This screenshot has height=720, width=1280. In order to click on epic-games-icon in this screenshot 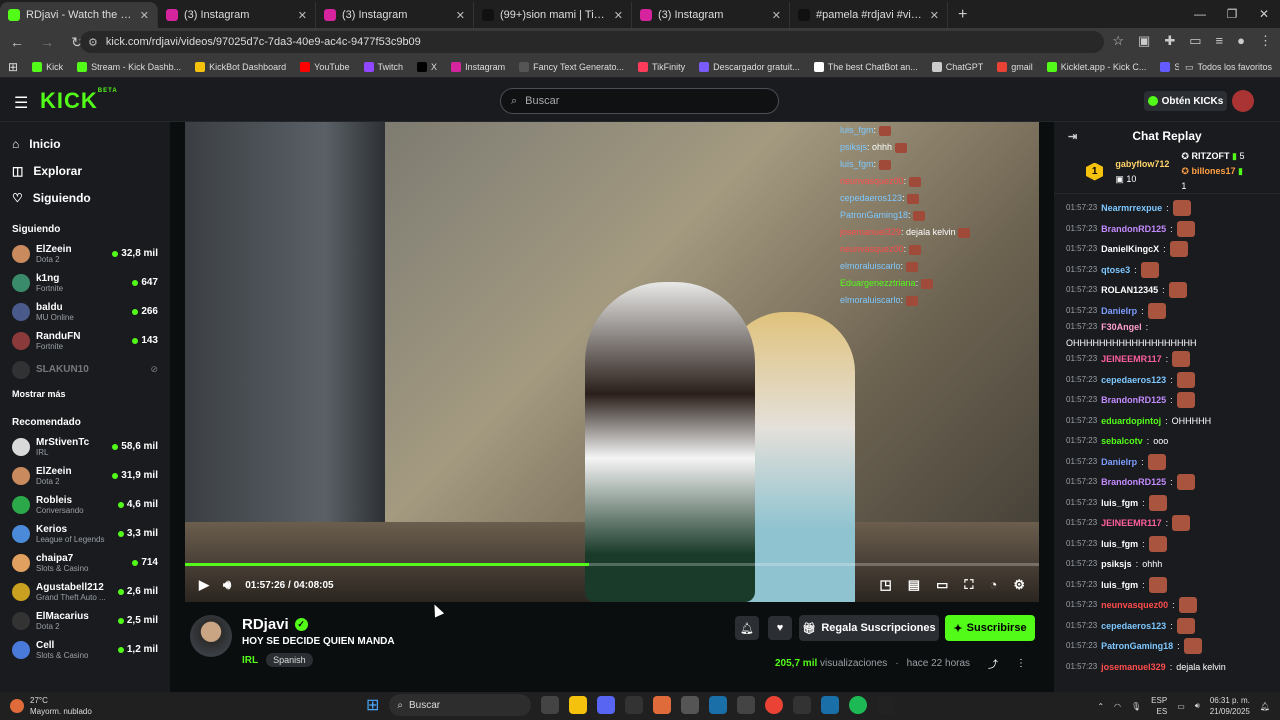, I will do `click(634, 705)`.